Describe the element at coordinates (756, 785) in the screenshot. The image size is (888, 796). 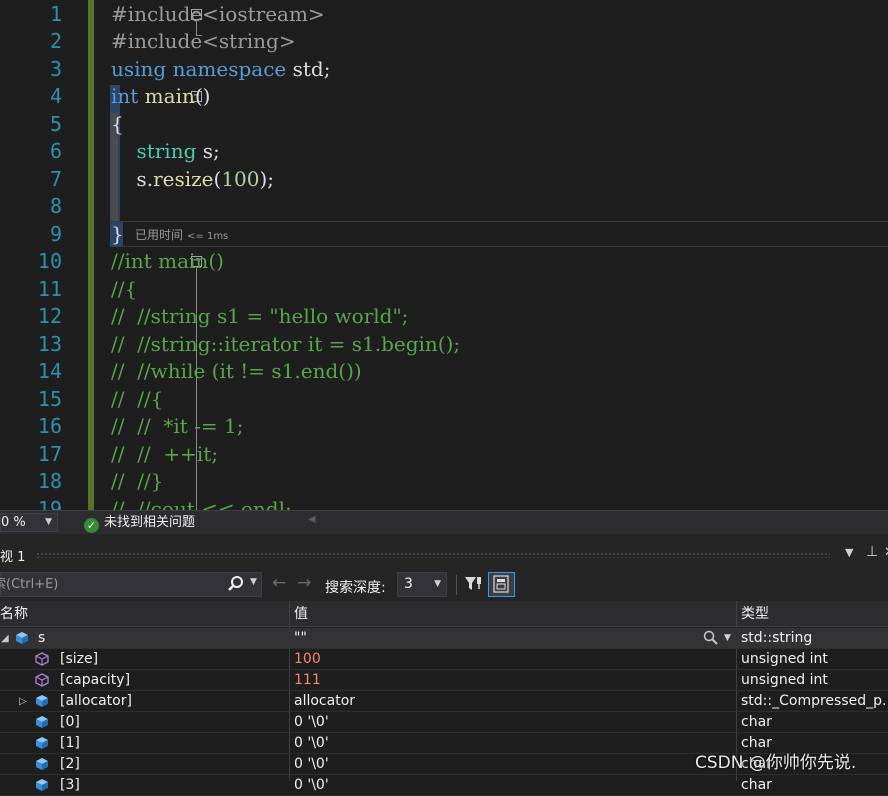
I see `type-cell: char` at that location.